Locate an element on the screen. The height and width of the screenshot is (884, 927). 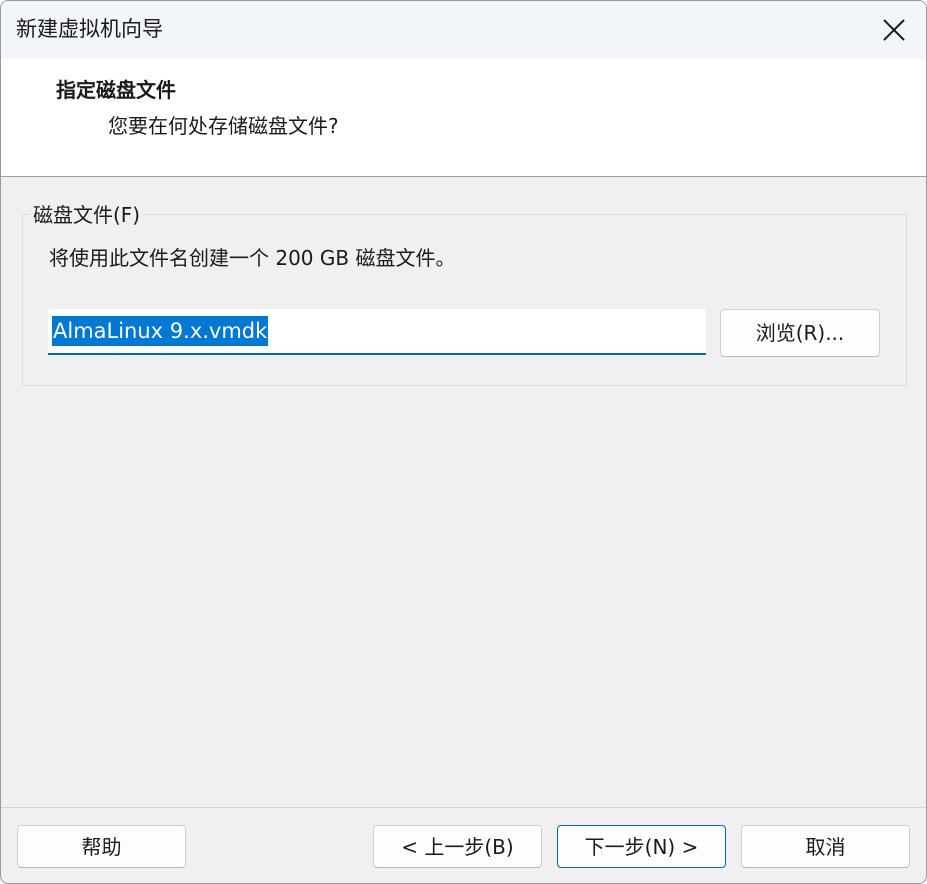
disk-file-group-label: 磁盘文件(F) is located at coordinates (87, 215).